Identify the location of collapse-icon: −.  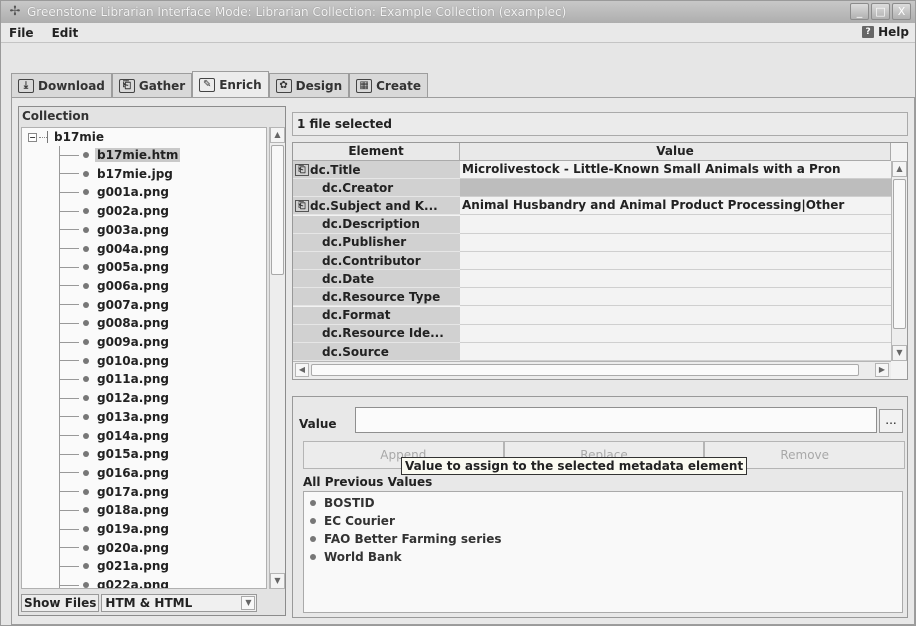
(32, 137).